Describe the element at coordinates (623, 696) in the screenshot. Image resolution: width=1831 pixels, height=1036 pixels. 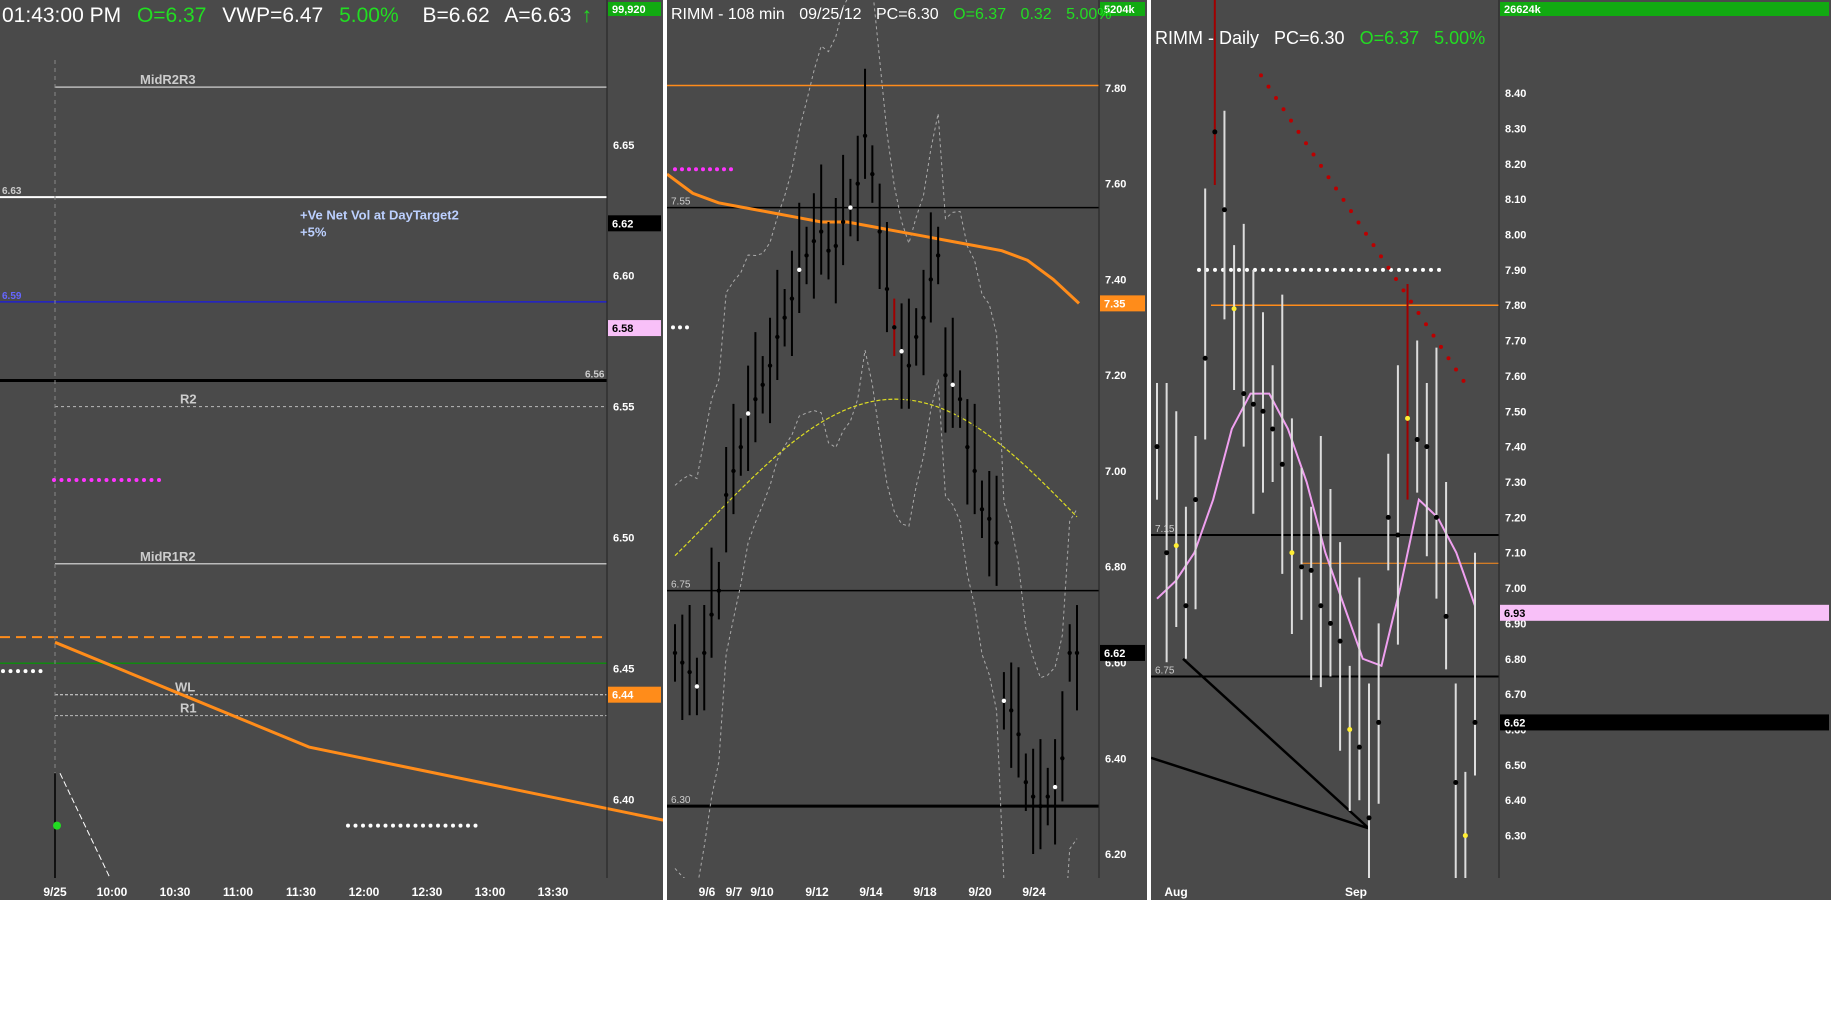
I see `price-badge-text: 6.44` at that location.